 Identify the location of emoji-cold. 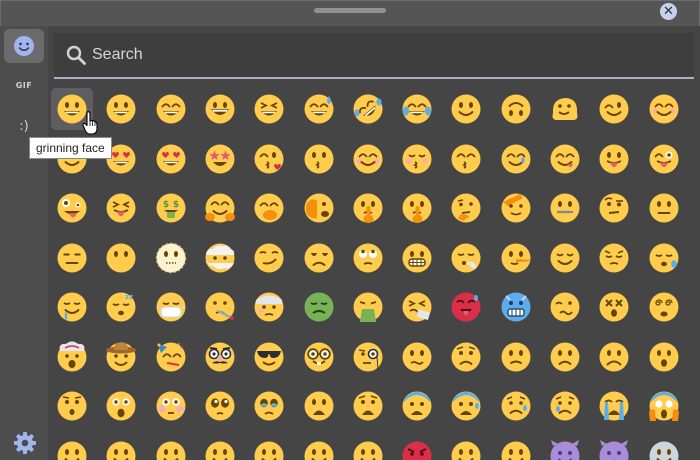
(516, 307).